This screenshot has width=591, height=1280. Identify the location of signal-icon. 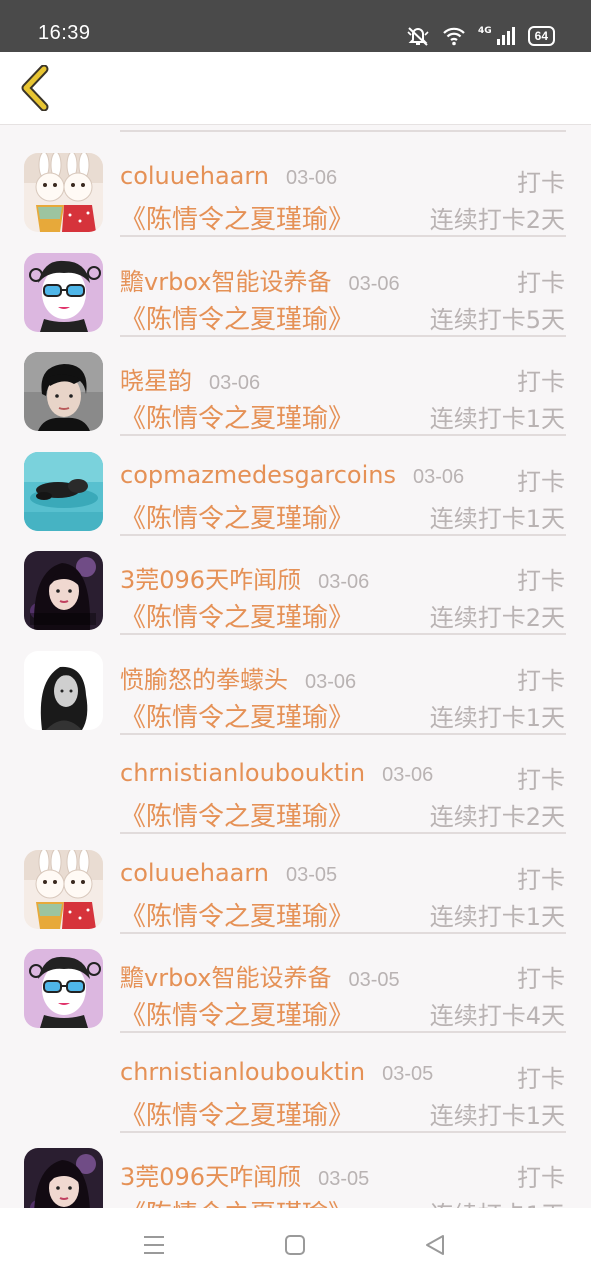
(506, 36).